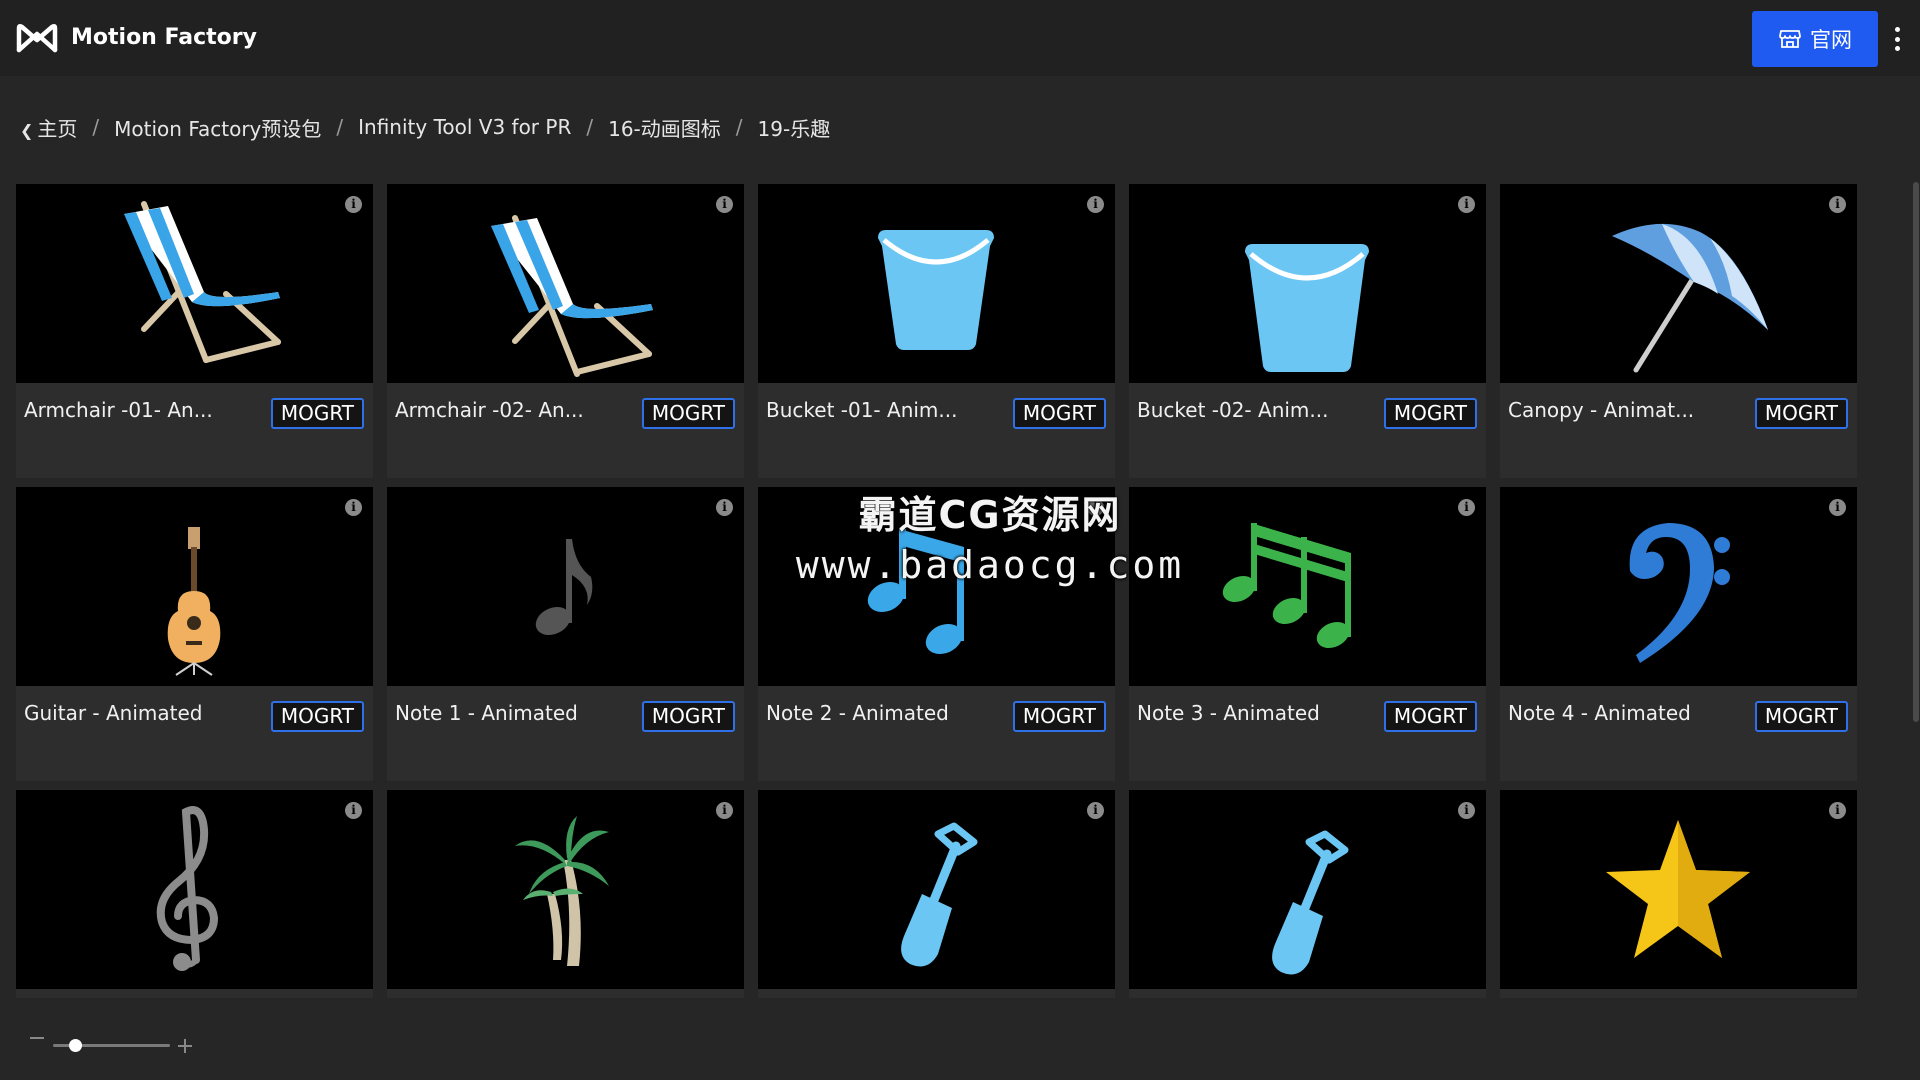 The width and height of the screenshot is (1920, 1080). What do you see at coordinates (960, 1039) in the screenshot?
I see `bottom-bar` at bounding box center [960, 1039].